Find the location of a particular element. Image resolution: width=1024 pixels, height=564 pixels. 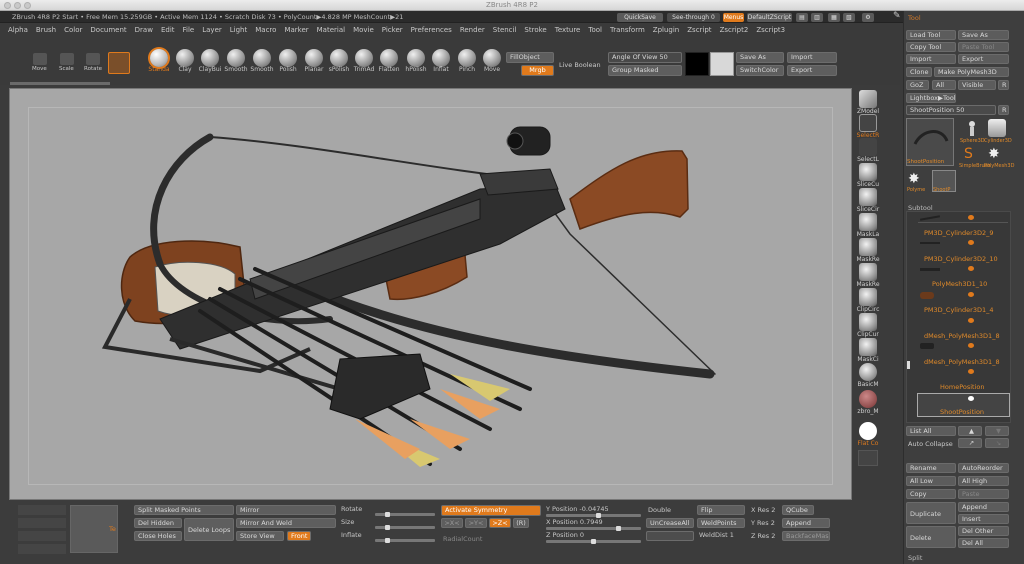

material-flat-color: Flat Co is located at coordinates (868, 434).